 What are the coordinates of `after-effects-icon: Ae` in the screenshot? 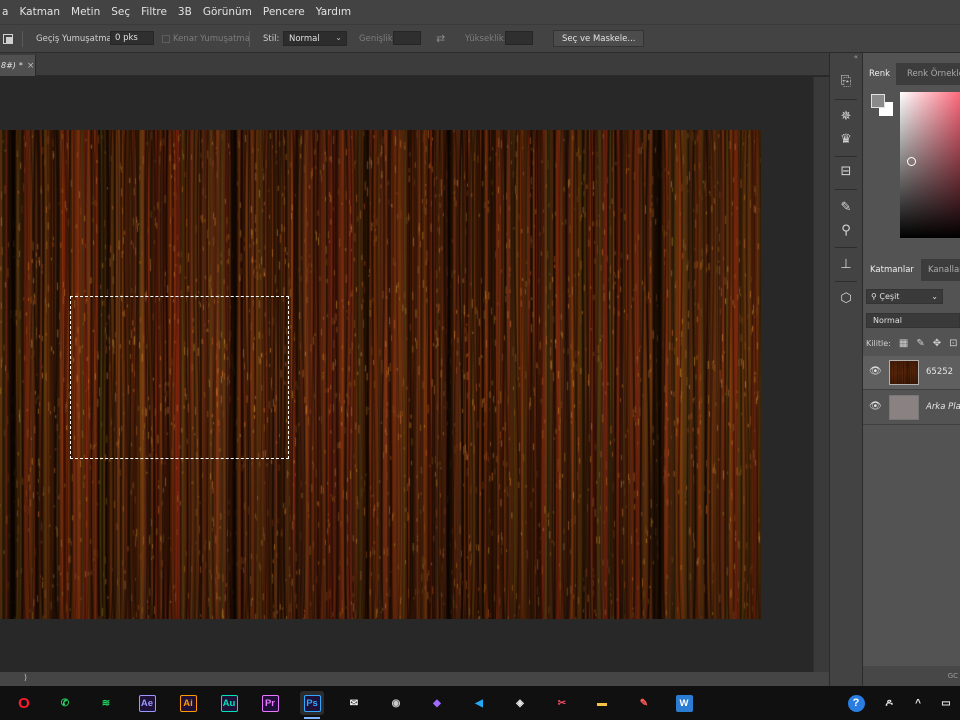 It's located at (147, 703).